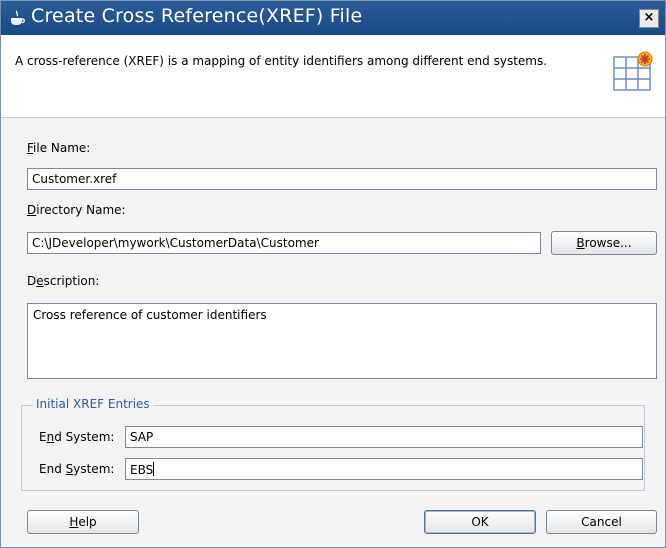  What do you see at coordinates (142, 470) in the screenshot?
I see `end-system-value-2: EBS` at bounding box center [142, 470].